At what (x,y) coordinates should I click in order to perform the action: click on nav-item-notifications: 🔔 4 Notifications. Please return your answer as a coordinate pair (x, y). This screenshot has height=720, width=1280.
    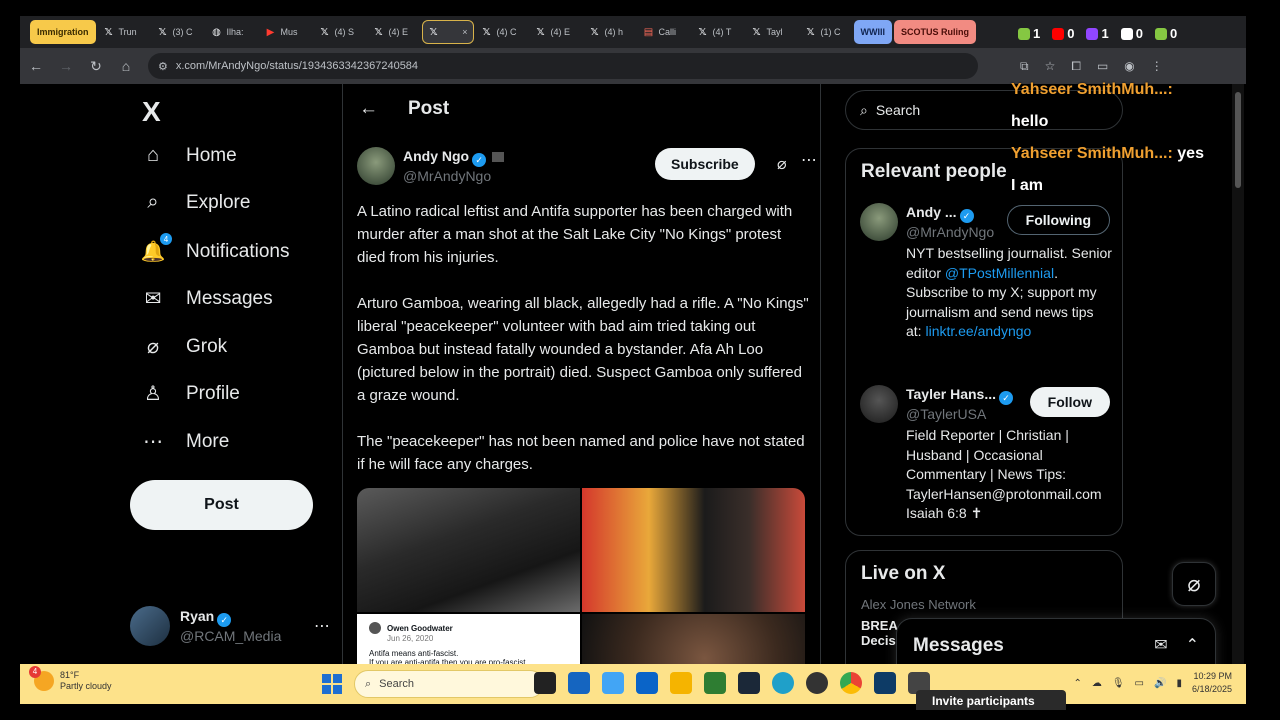
    Looking at the image, I should click on (215, 248).